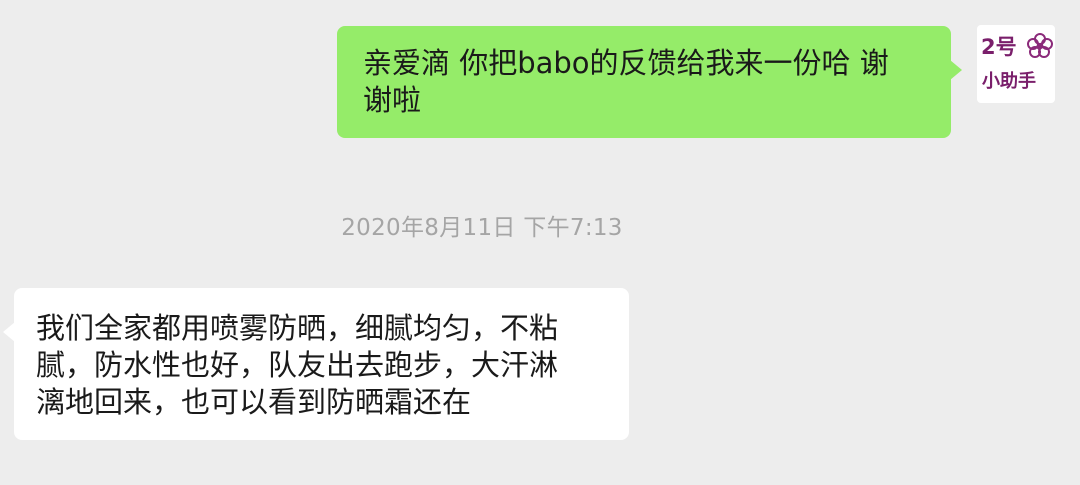  What do you see at coordinates (254, 402) in the screenshot?
I see `message-line: 漓地回来，也可以看到防晒霜还在` at bounding box center [254, 402].